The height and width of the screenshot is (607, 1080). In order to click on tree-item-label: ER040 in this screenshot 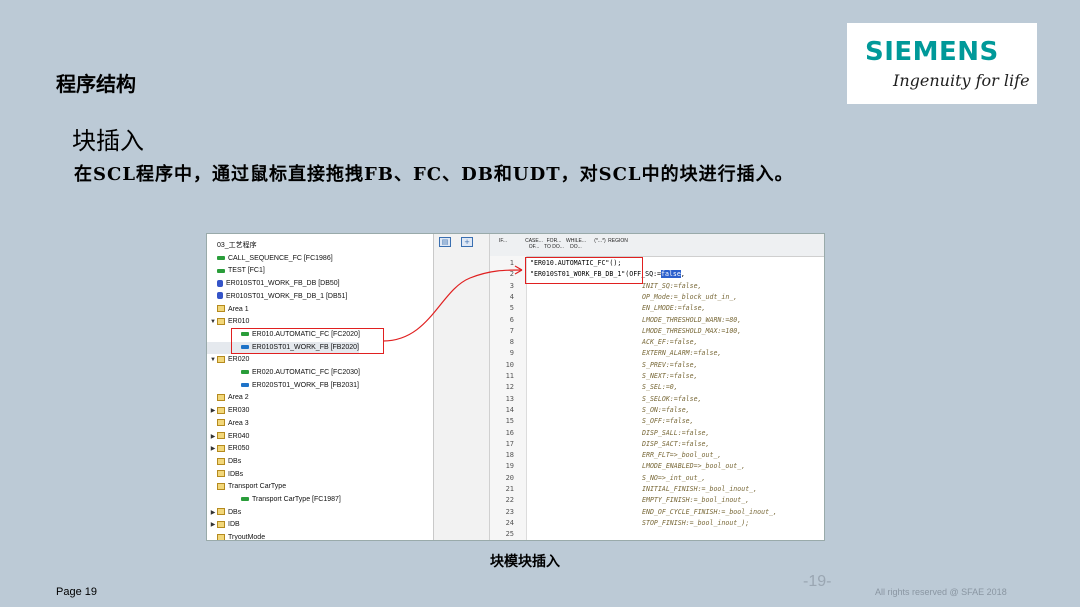, I will do `click(239, 436)`.